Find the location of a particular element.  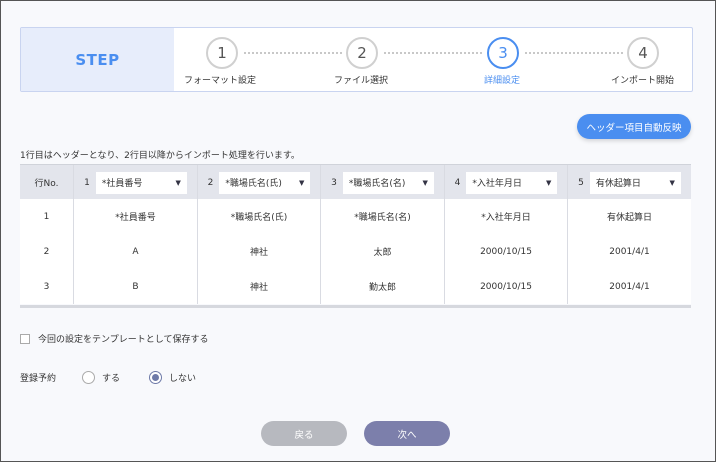

select-value: 有休起算日 is located at coordinates (618, 184).